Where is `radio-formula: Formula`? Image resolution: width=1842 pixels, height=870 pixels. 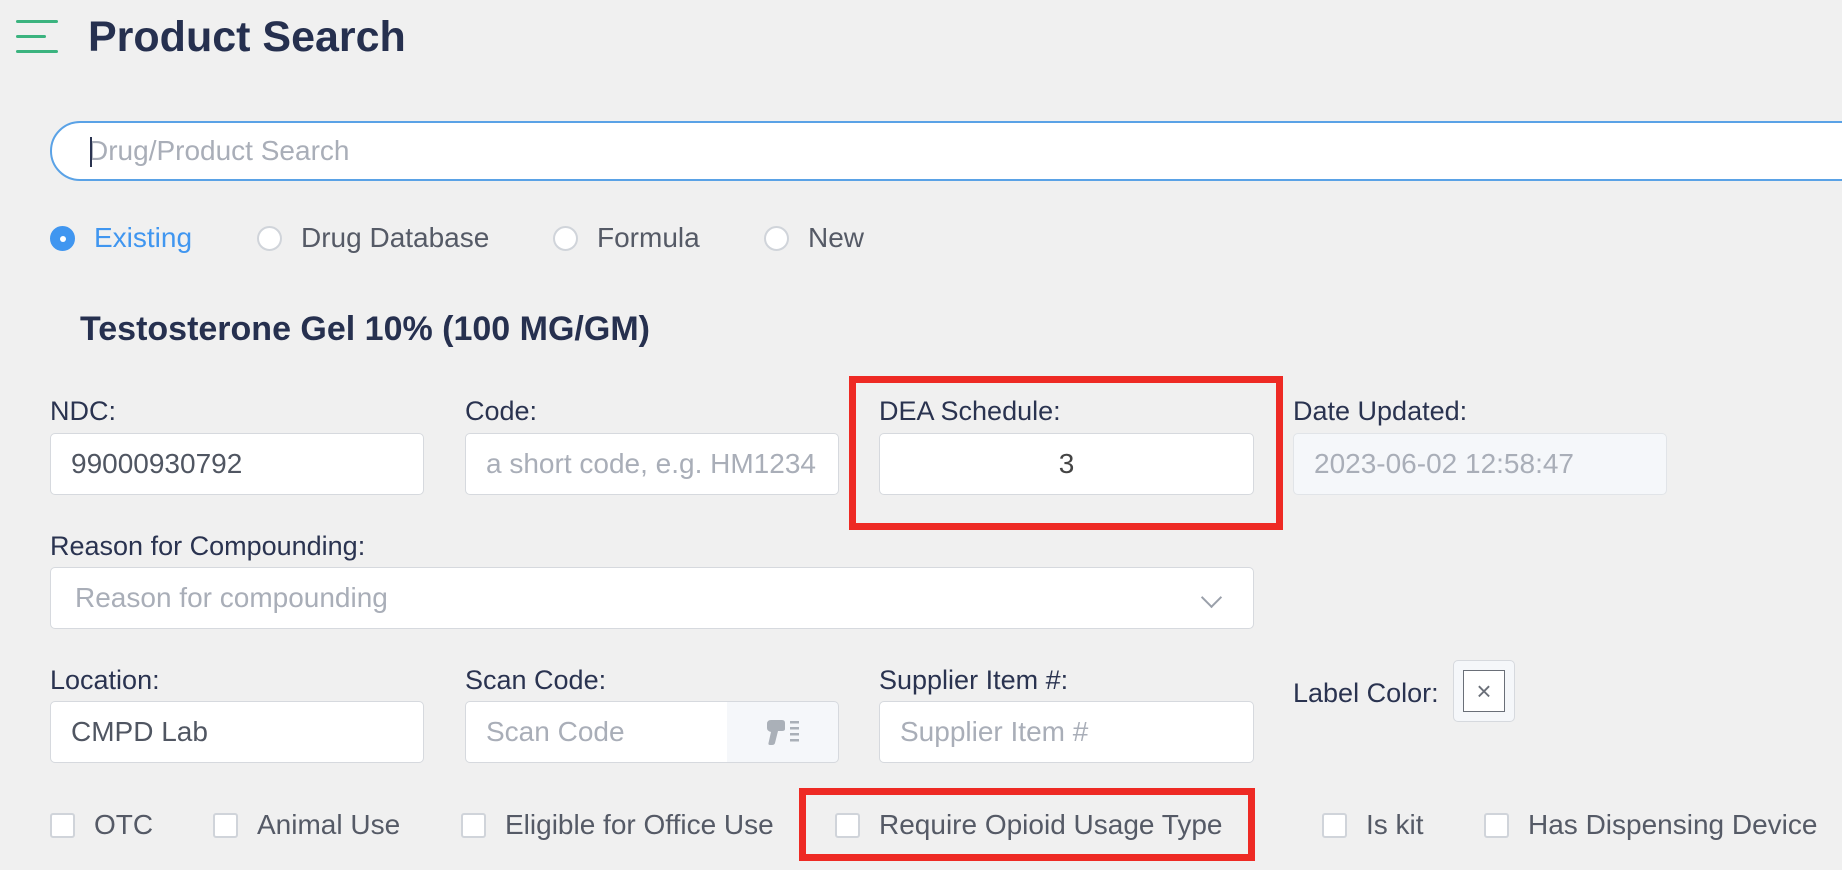 radio-formula: Formula is located at coordinates (626, 238).